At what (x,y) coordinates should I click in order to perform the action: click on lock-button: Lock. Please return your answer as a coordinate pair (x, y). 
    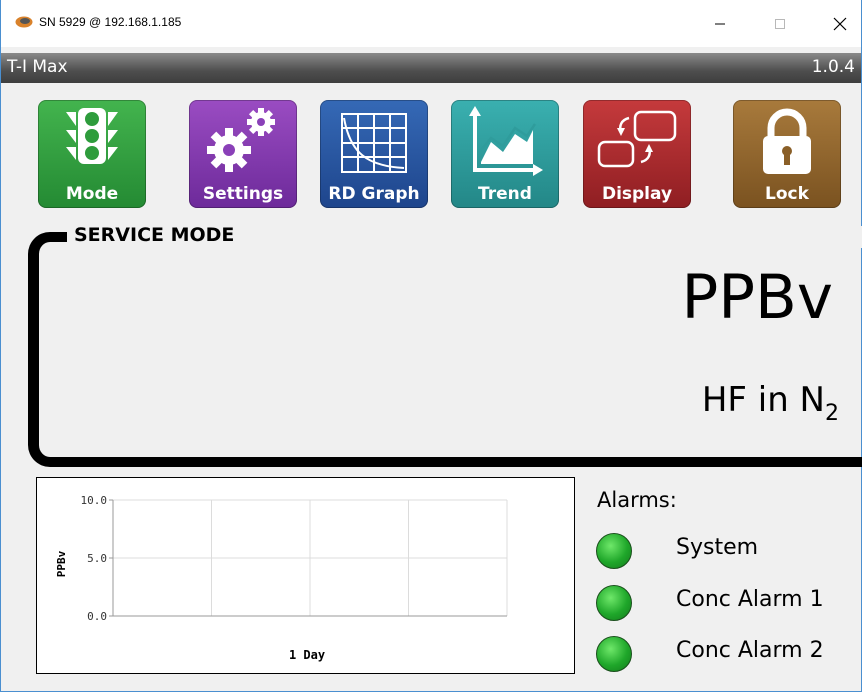
    Looking at the image, I should click on (787, 154).